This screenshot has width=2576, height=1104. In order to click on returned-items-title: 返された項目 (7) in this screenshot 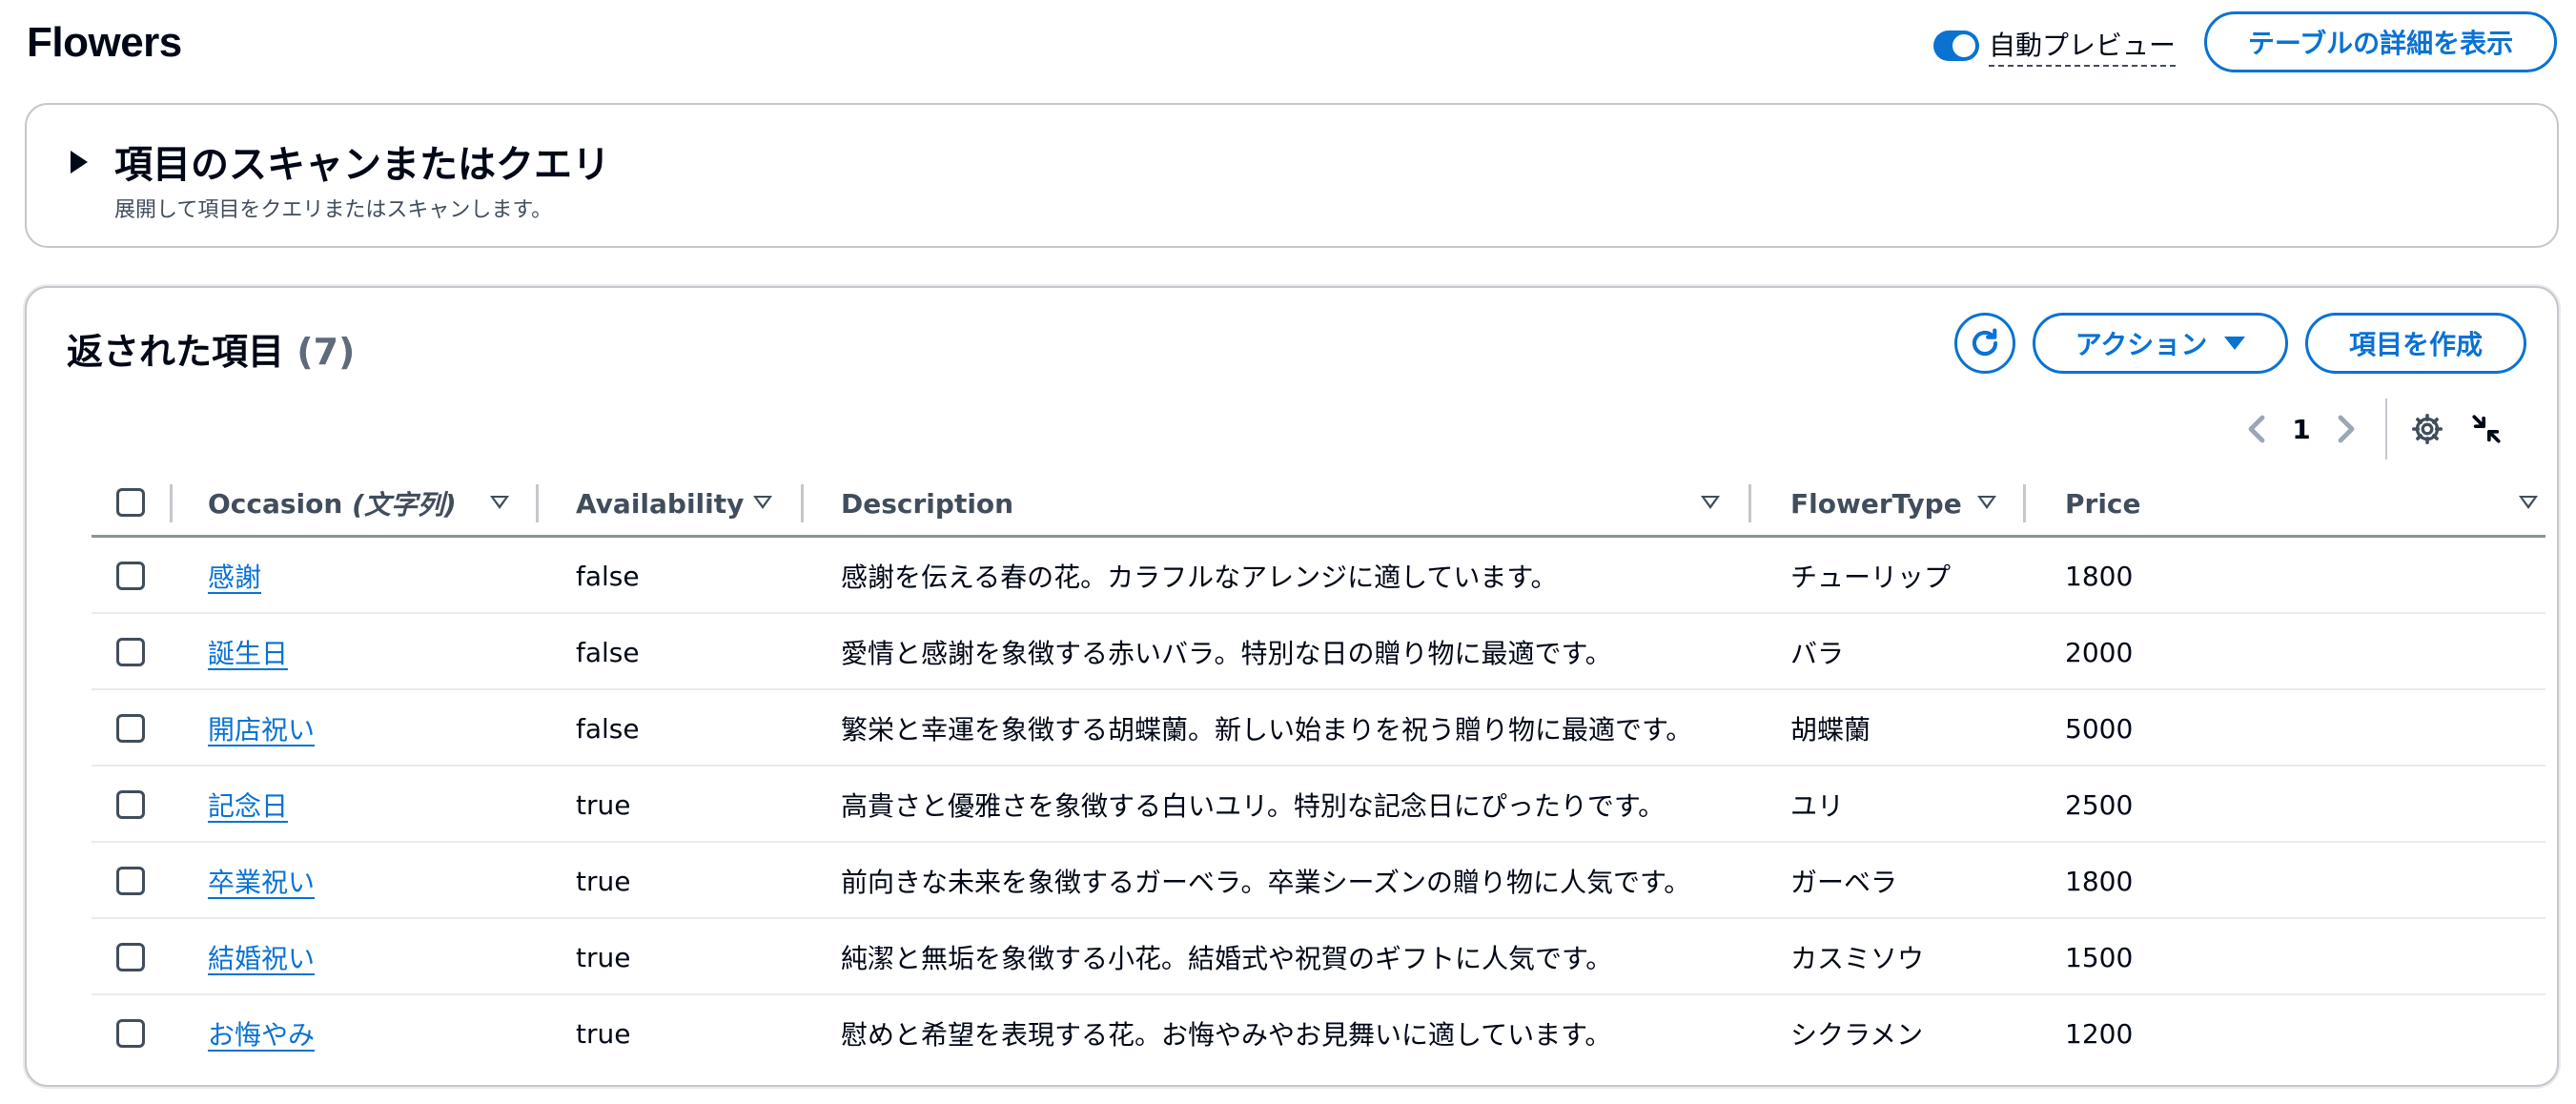, I will do `click(211, 348)`.